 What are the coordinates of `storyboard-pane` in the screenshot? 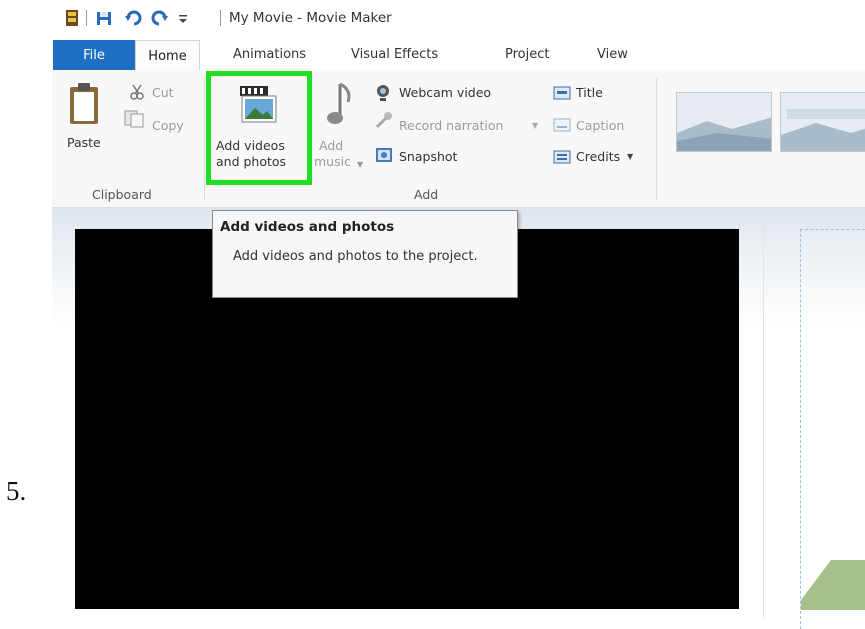 It's located at (832, 429).